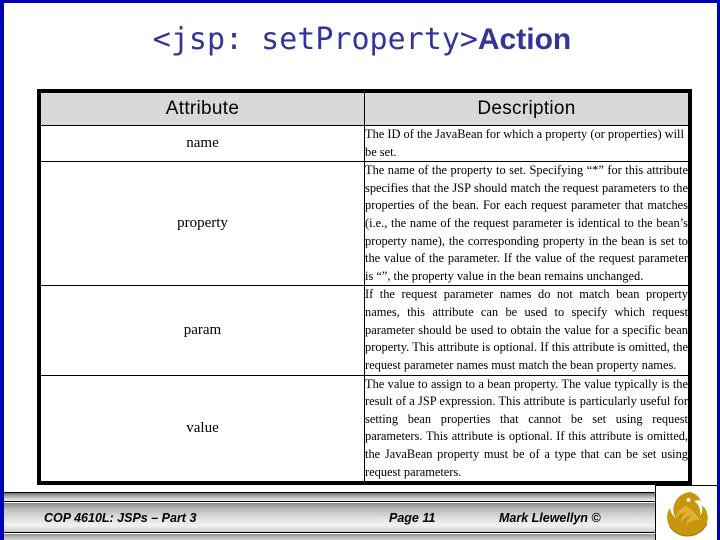  Describe the element at coordinates (202, 143) in the screenshot. I see `attribute-name-cell: name` at that location.